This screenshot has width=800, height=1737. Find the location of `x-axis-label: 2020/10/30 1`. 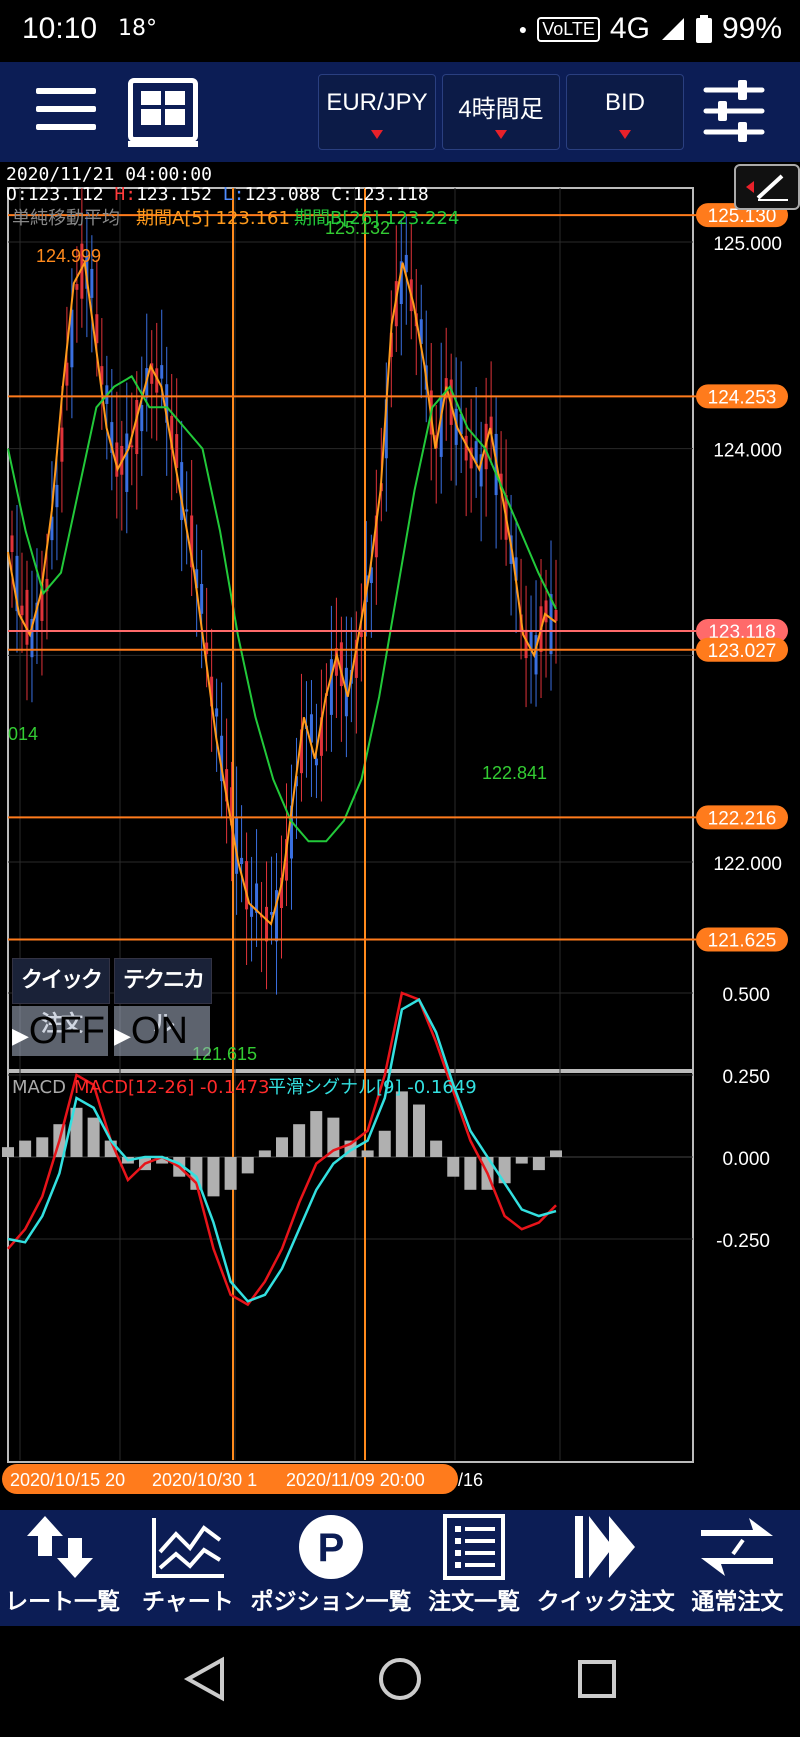

x-axis-label: 2020/10/30 1 is located at coordinates (204, 1480).